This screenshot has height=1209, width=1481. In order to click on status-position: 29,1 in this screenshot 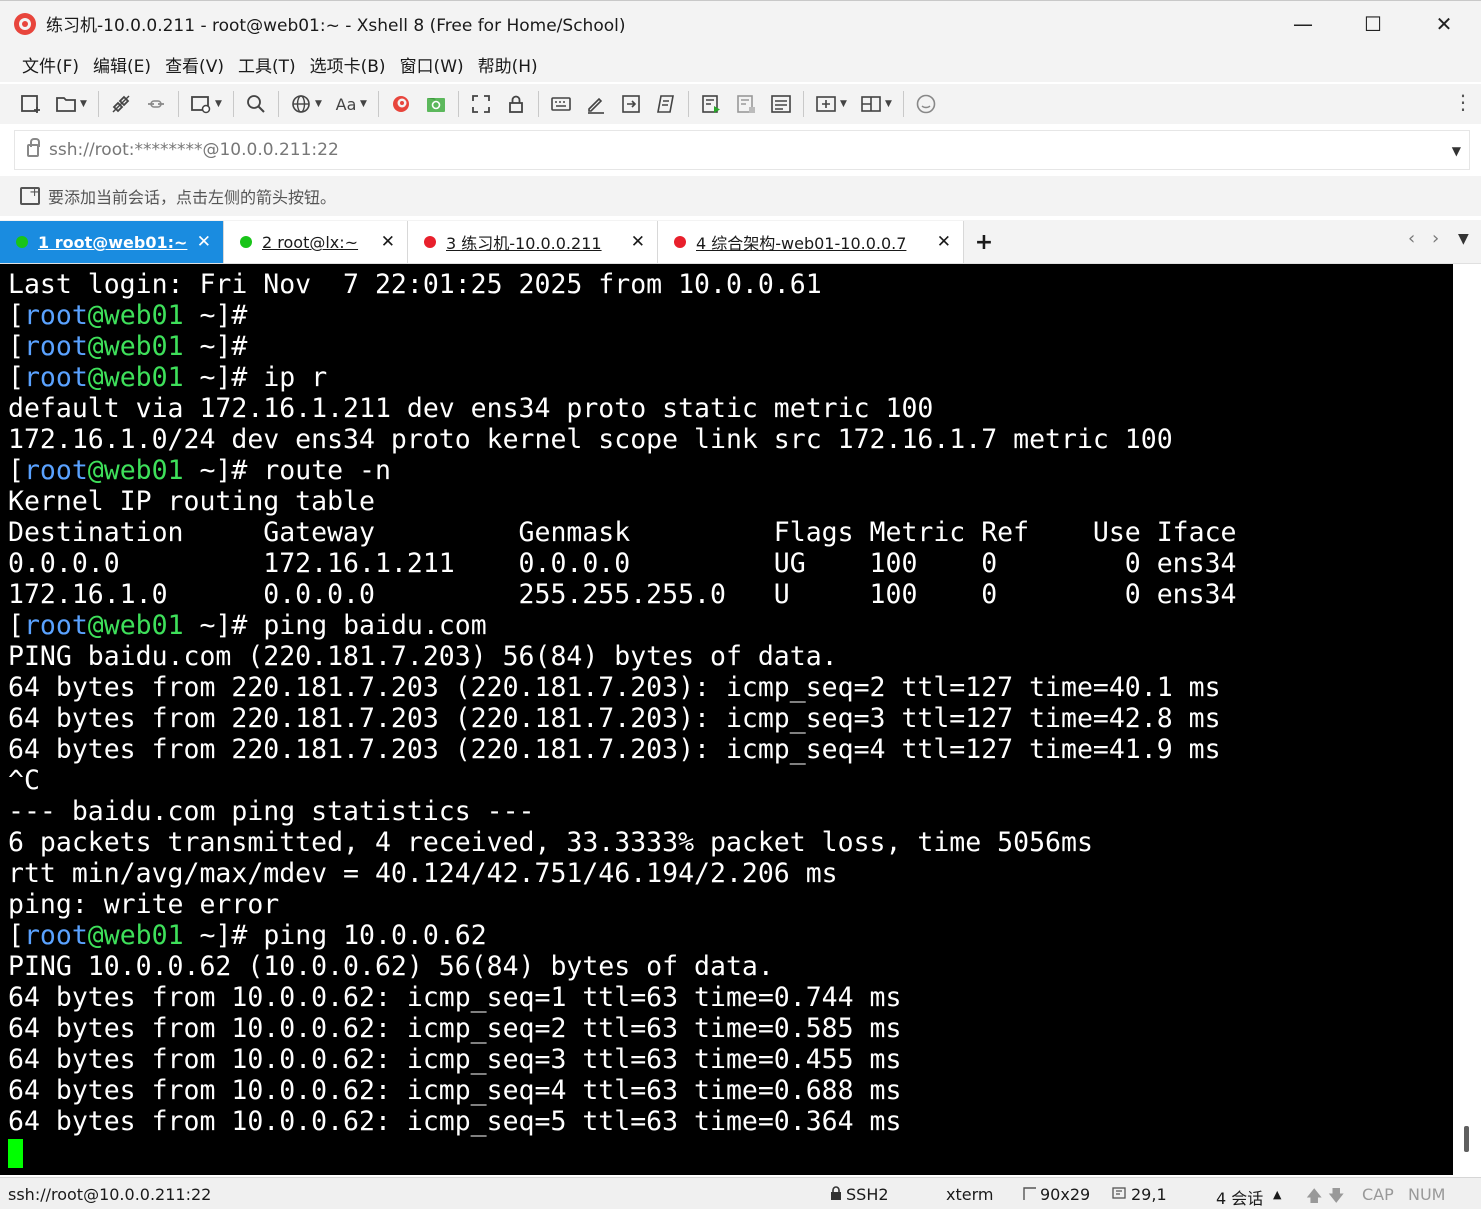, I will do `click(1149, 1194)`.